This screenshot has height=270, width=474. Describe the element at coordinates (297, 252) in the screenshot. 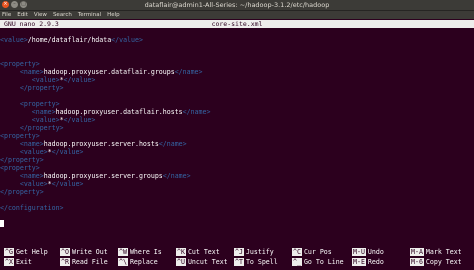

I see `shortcut-key: ^C` at that location.